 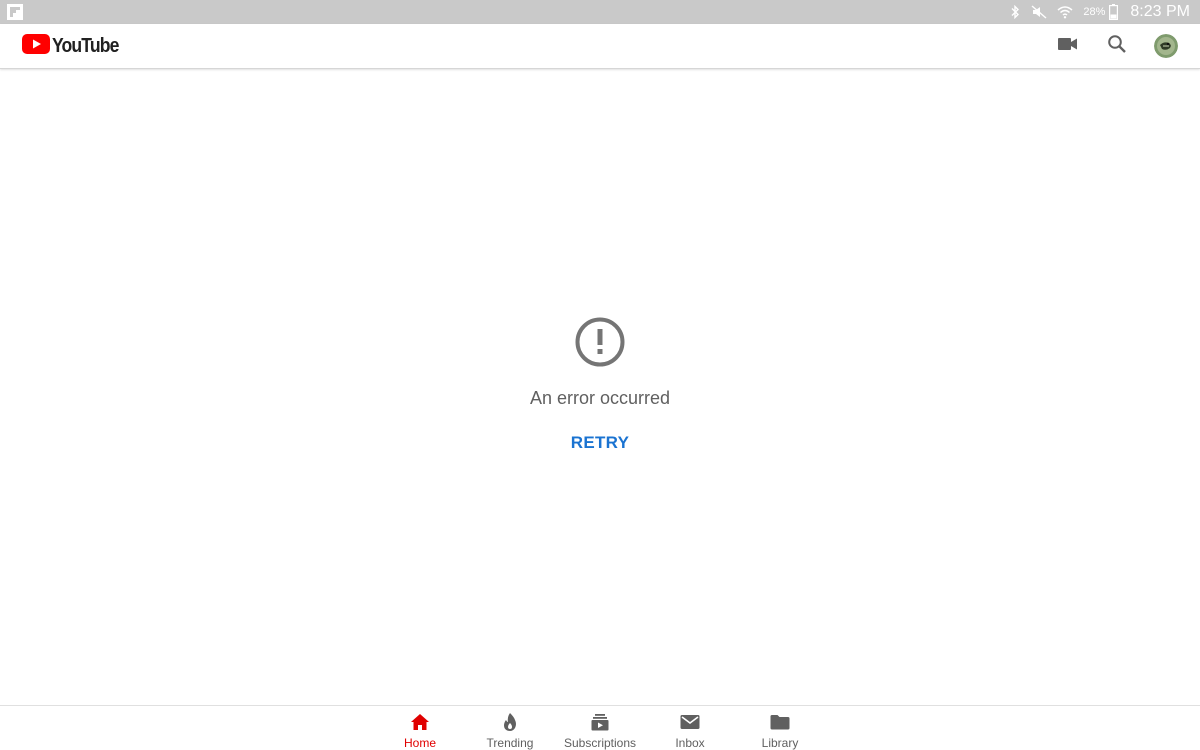 I want to click on nav-item-home: Home, so click(x=420, y=728).